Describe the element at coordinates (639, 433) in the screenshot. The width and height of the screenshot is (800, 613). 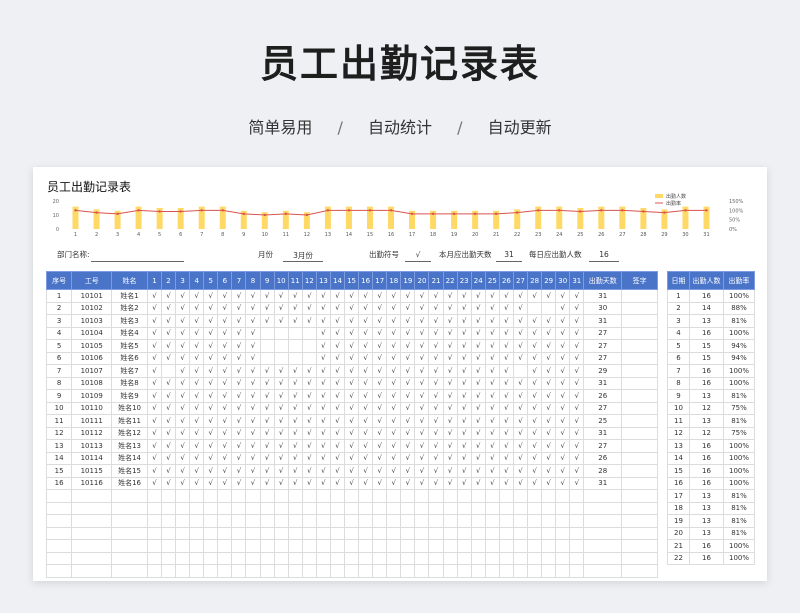
I see `cell-sign` at that location.